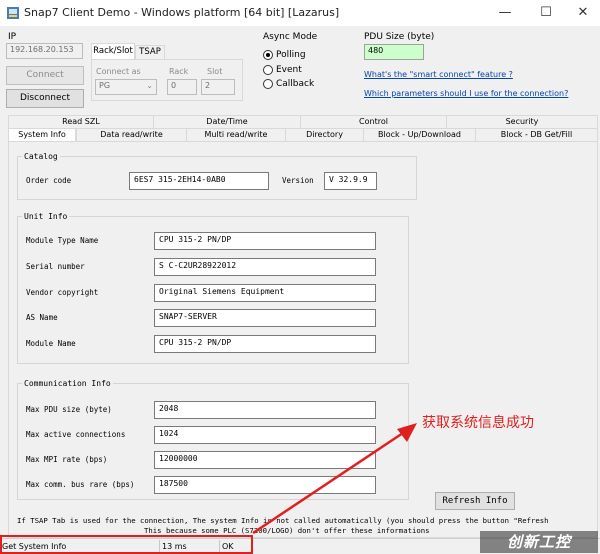 This screenshot has height=554, width=600. Describe the element at coordinates (199, 181) in the screenshot. I see `order-code-field: 6ES7 315-2EH14-0AB0` at that location.